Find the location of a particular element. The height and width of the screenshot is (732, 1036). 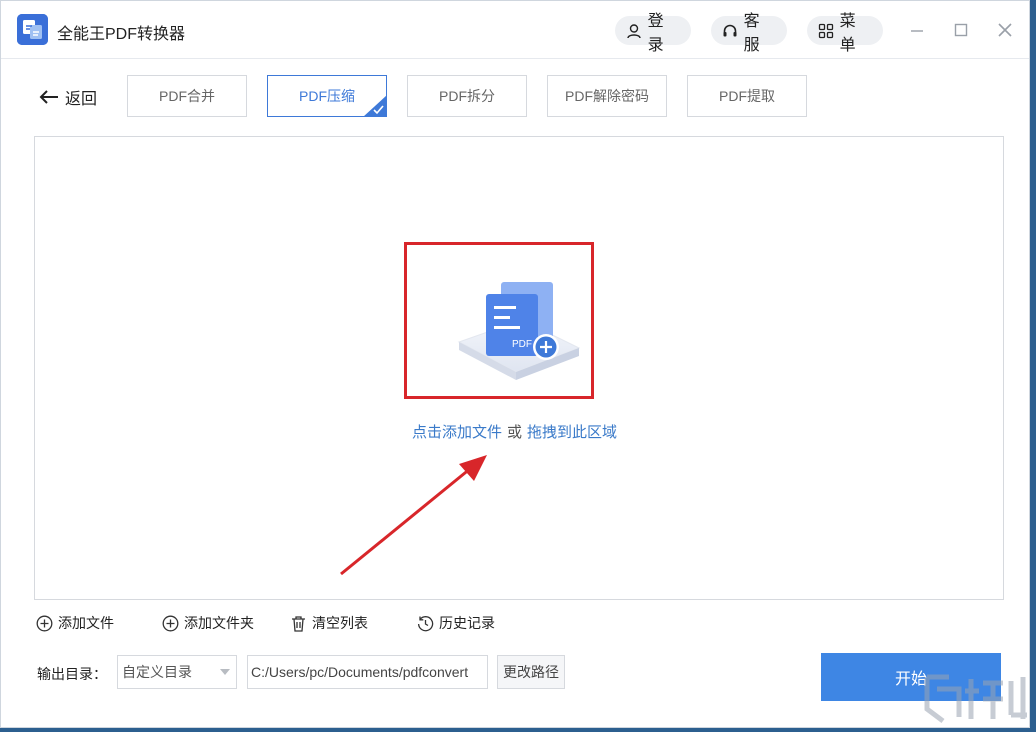

history-button: 历史记录 is located at coordinates (456, 623).